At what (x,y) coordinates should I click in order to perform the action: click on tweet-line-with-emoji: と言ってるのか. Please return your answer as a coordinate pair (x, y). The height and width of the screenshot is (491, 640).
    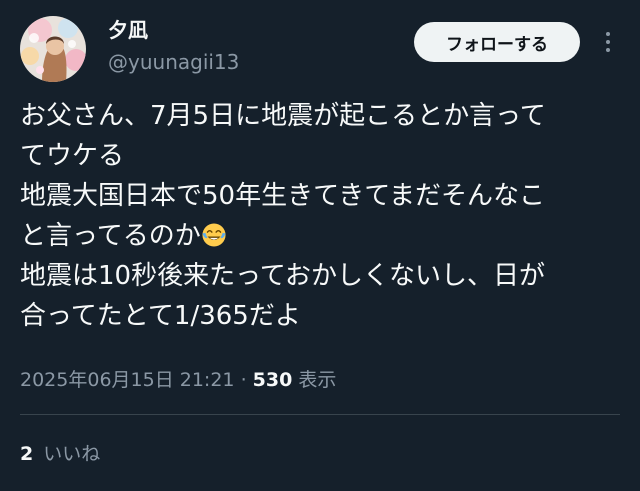
    Looking at the image, I should click on (320, 236).